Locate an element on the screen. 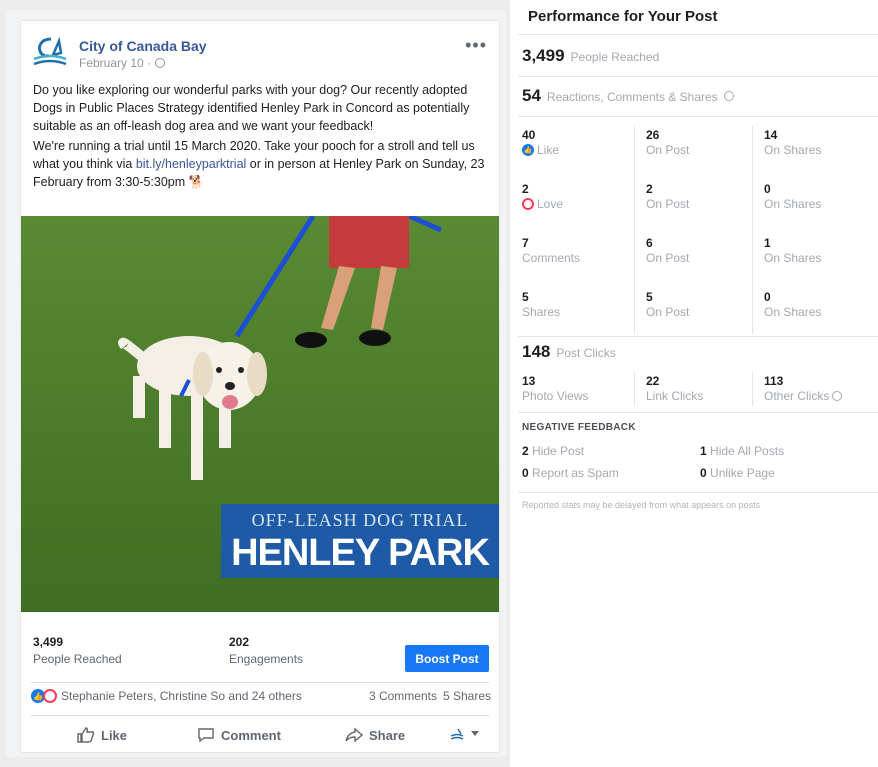  comments-on-post-count: 6 is located at coordinates (649, 243).